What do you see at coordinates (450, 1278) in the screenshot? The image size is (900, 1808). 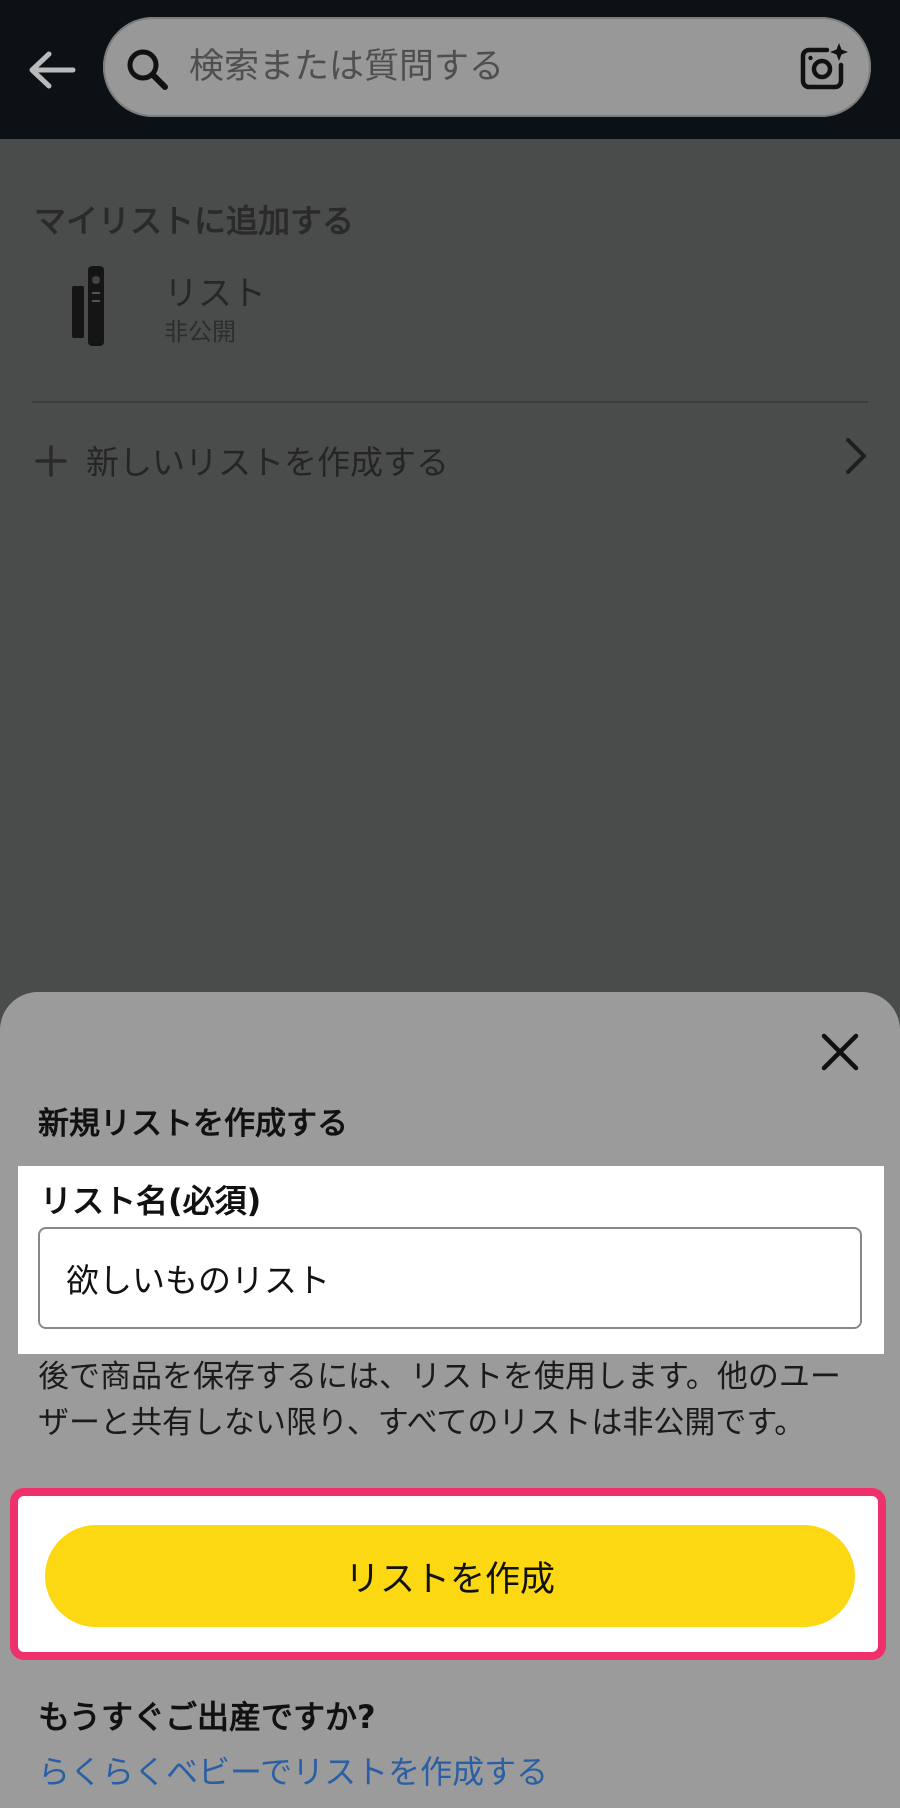 I see `list-name-input` at bounding box center [450, 1278].